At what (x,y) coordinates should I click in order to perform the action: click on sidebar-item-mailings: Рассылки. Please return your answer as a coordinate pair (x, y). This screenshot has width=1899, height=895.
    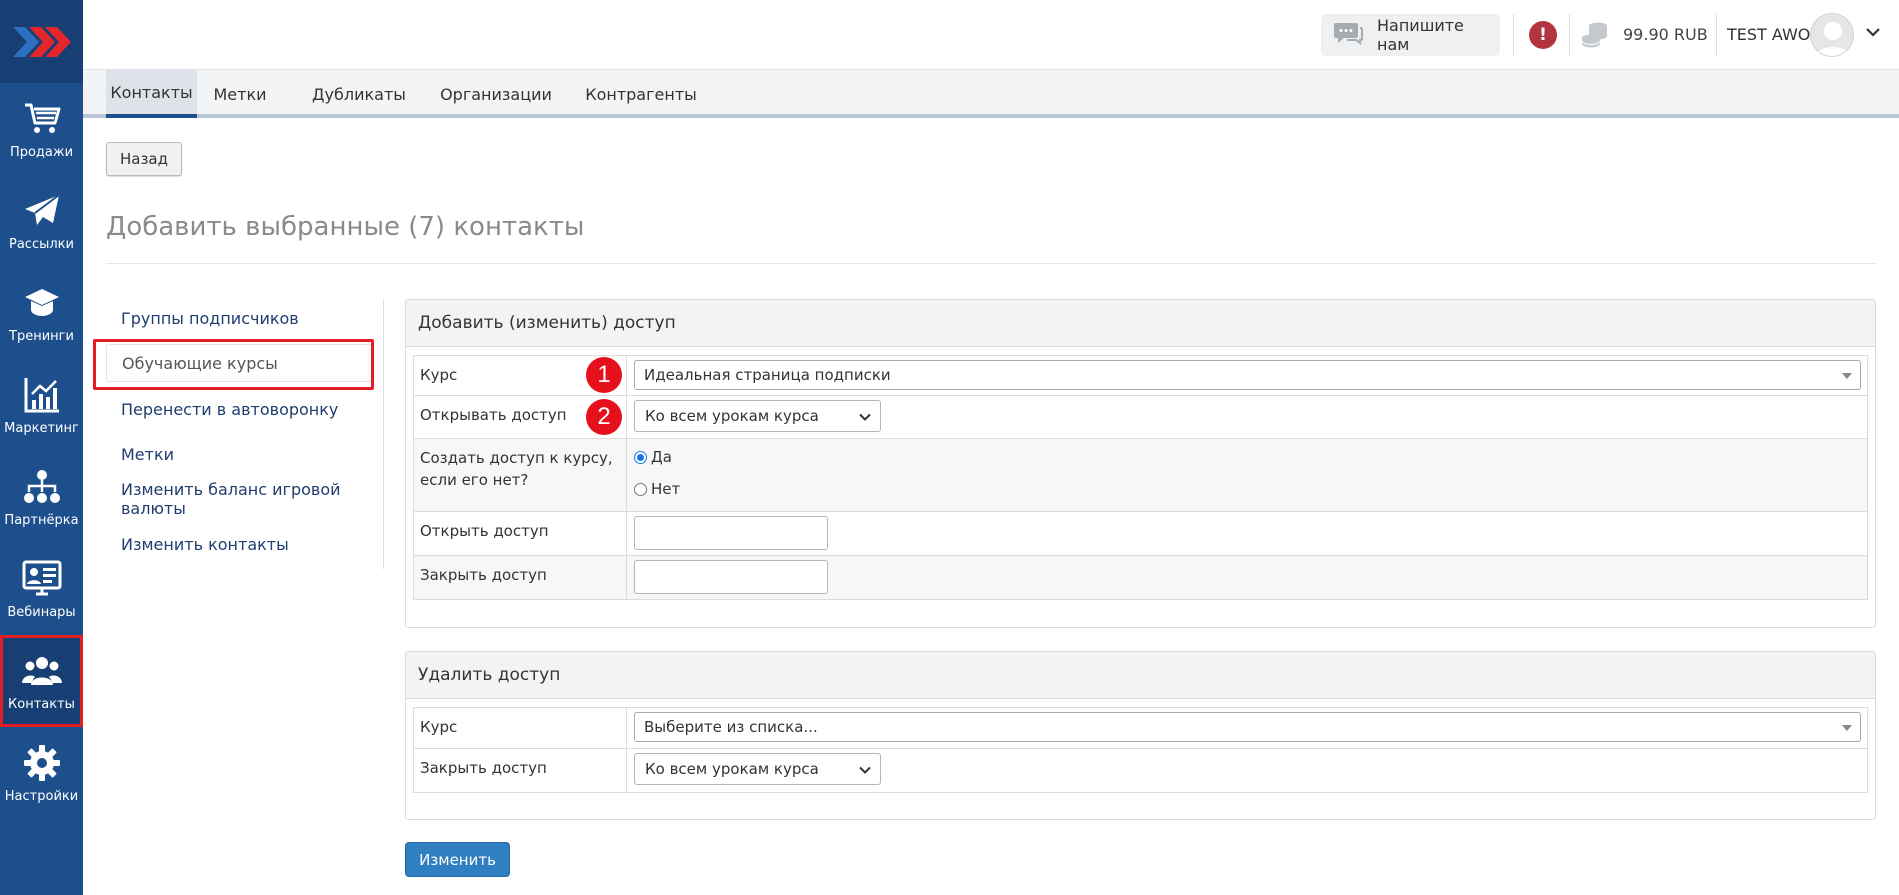
    Looking at the image, I should click on (41, 221).